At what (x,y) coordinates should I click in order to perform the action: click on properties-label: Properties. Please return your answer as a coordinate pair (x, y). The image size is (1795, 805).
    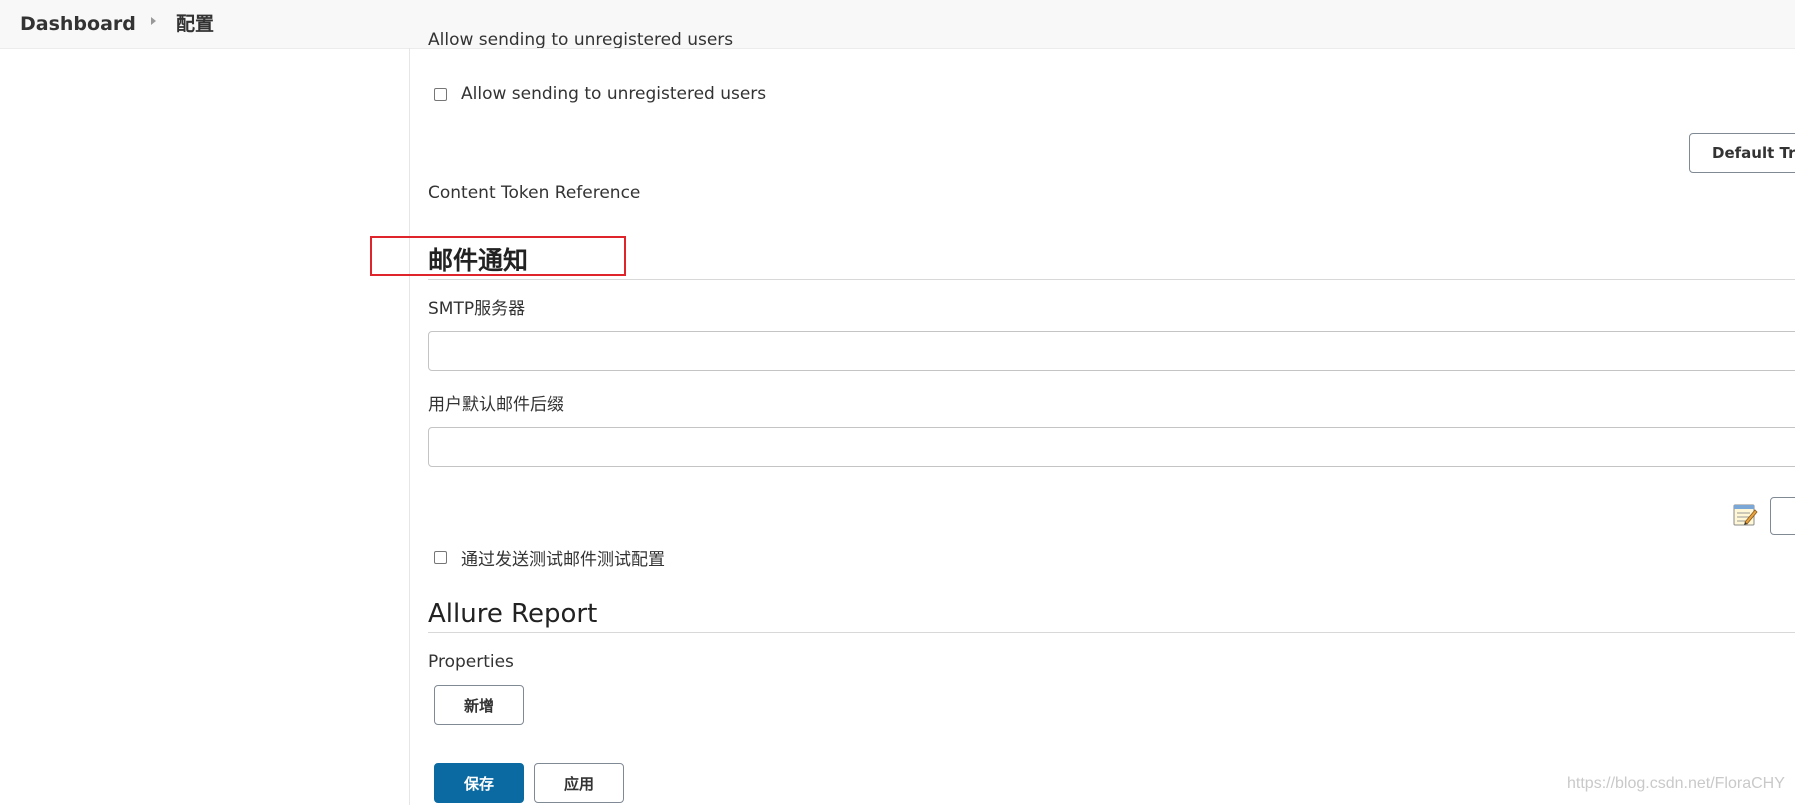
    Looking at the image, I should click on (471, 662).